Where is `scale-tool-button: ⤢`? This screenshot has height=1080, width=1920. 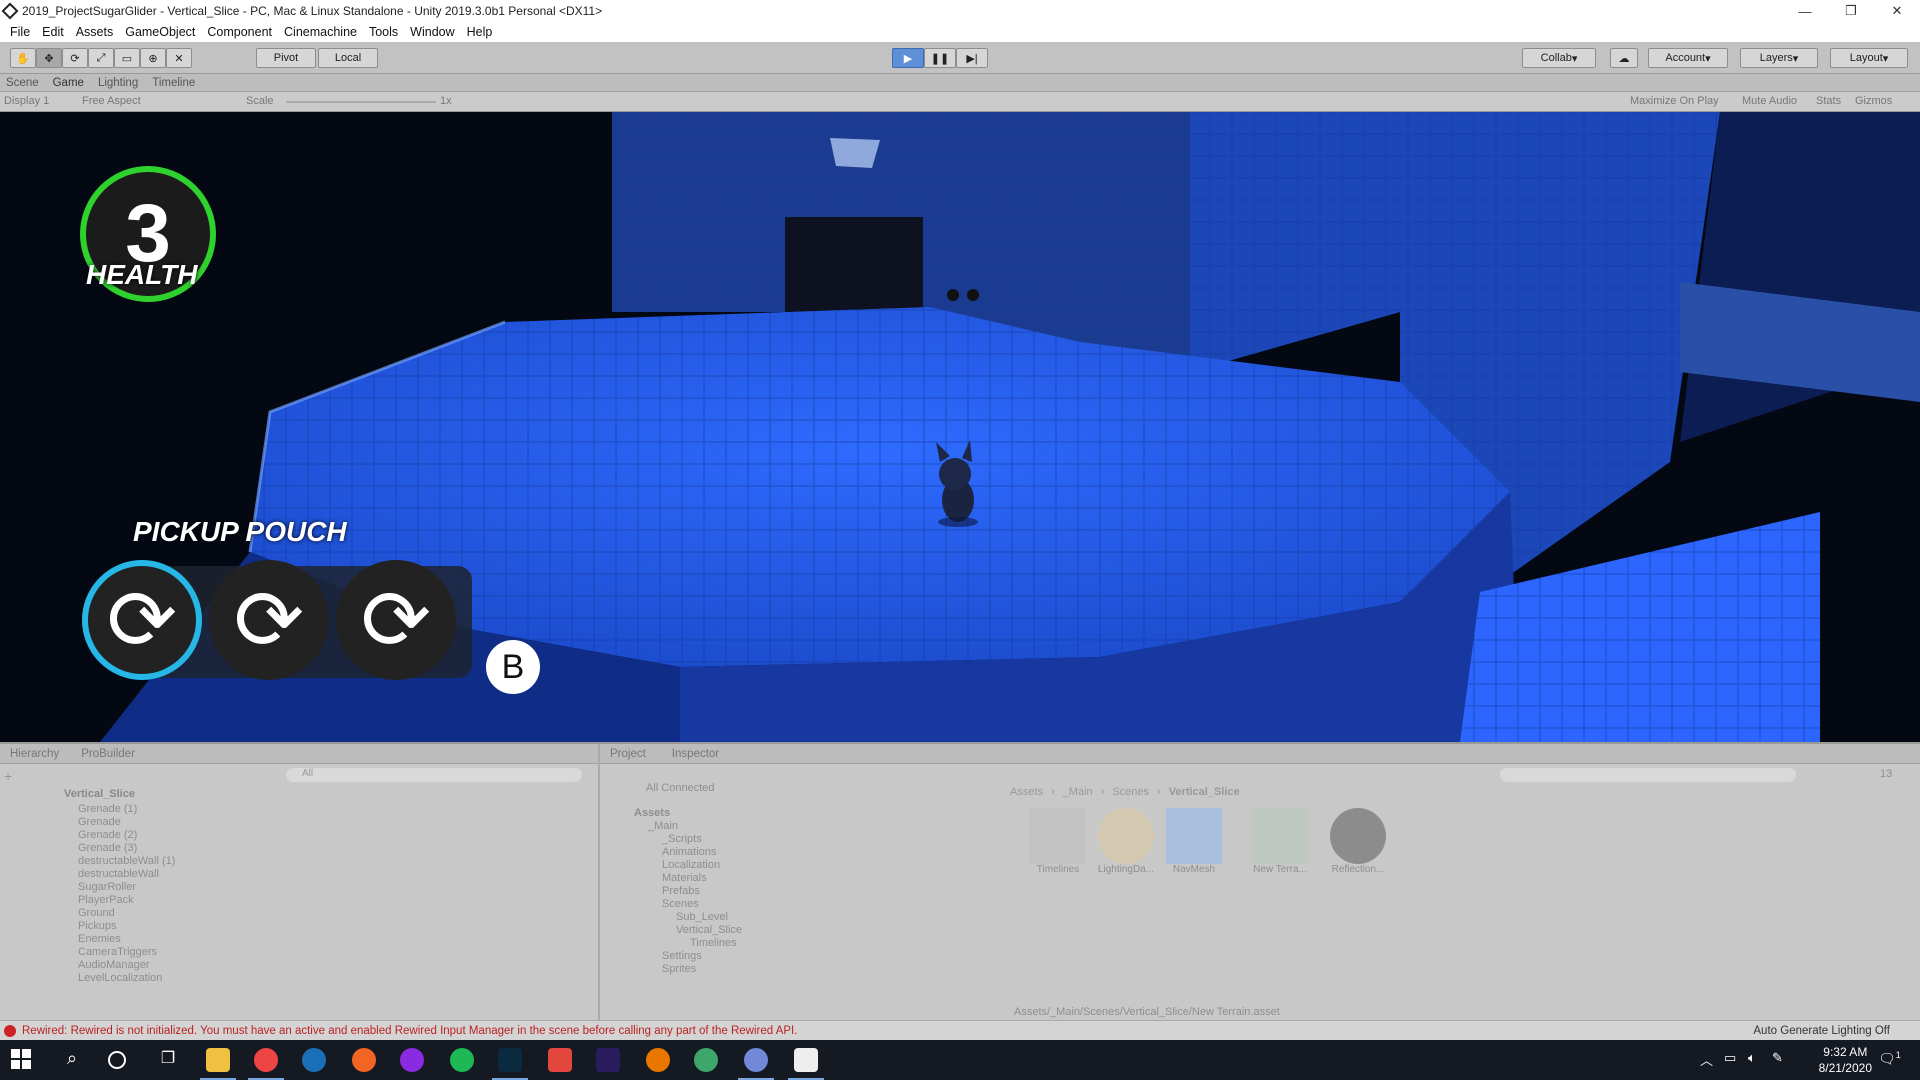 scale-tool-button: ⤢ is located at coordinates (101, 58).